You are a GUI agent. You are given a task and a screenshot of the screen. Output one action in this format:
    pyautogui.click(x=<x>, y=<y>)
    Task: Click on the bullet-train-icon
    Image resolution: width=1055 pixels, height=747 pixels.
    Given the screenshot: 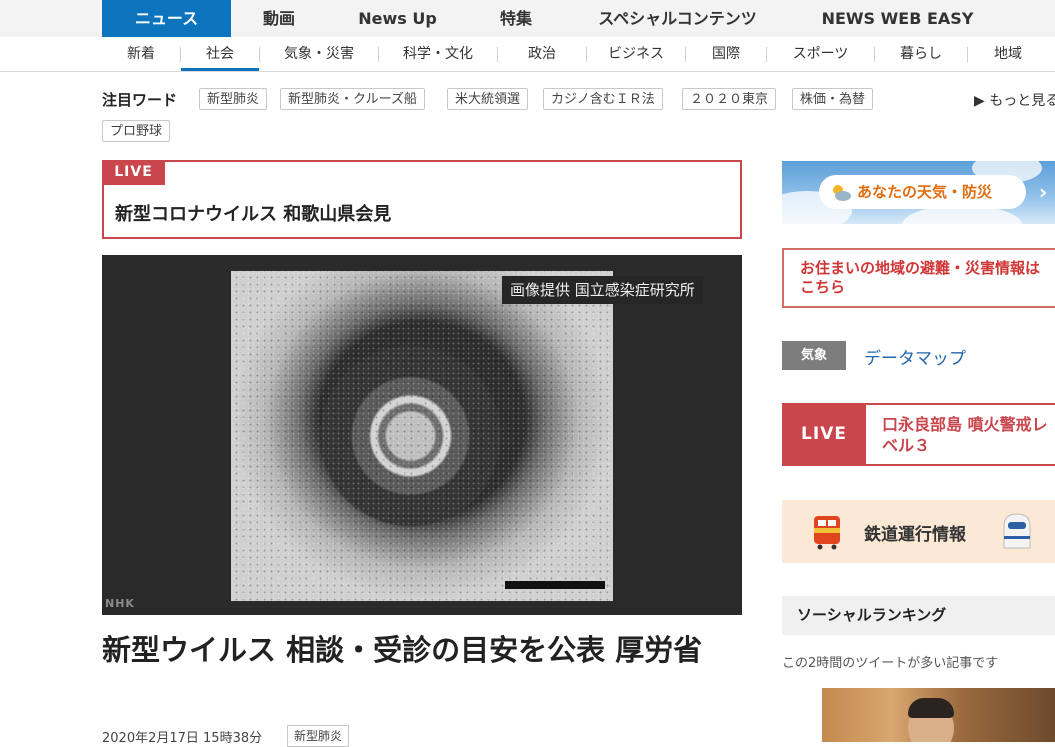 What is the action you would take?
    pyautogui.click(x=1017, y=531)
    